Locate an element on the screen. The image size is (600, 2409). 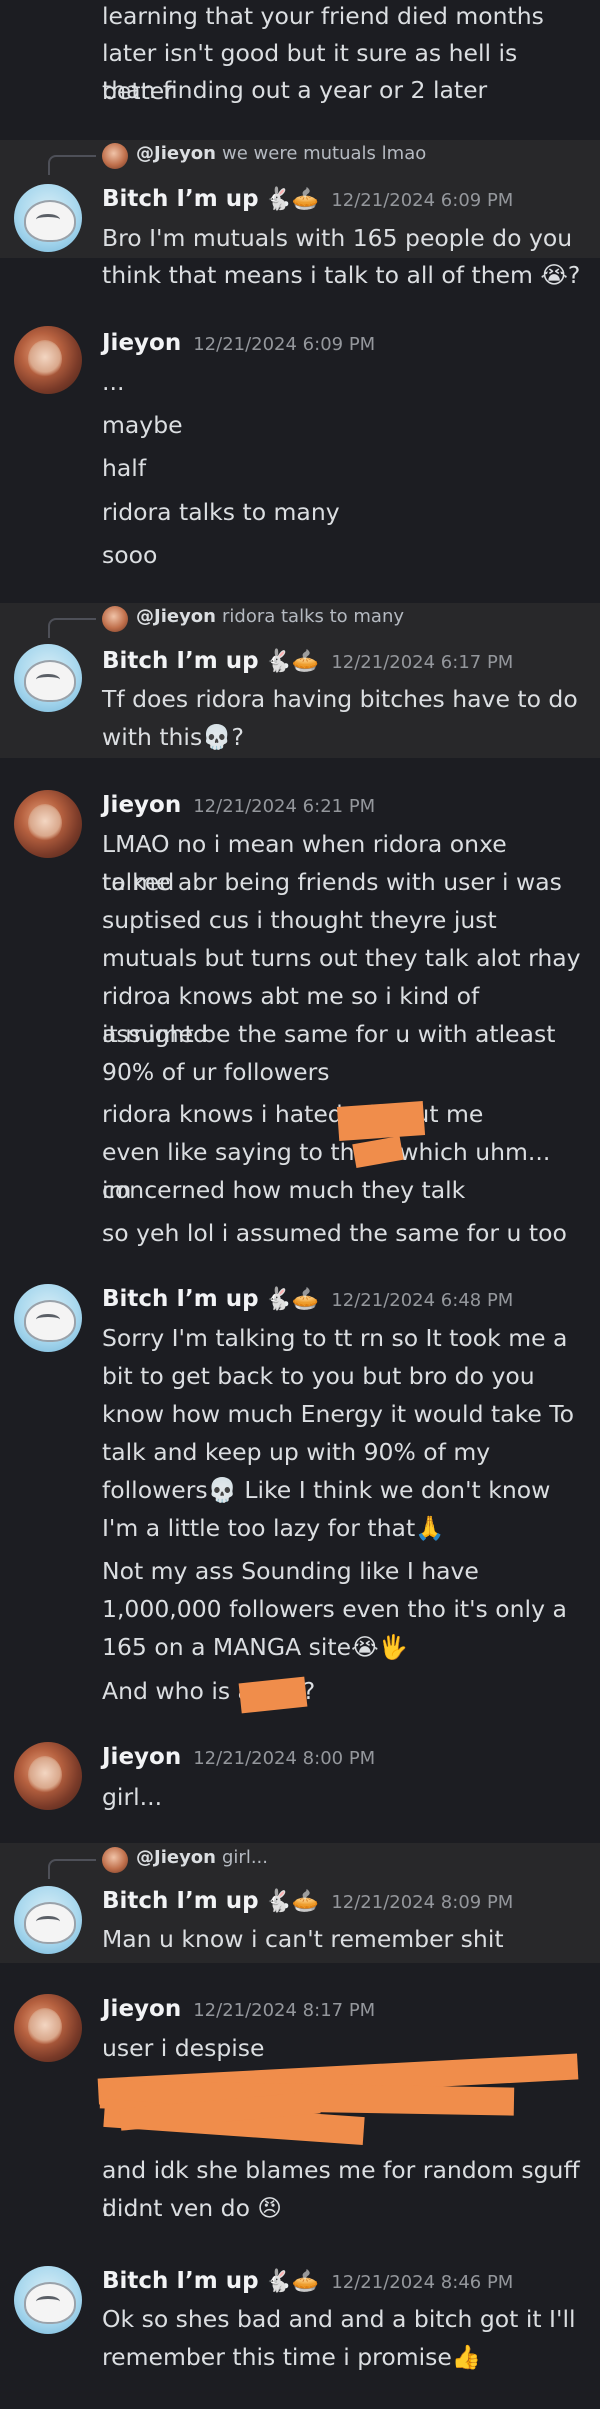
timestamp: 12/21/2024 6:21 PM is located at coordinates (284, 806).